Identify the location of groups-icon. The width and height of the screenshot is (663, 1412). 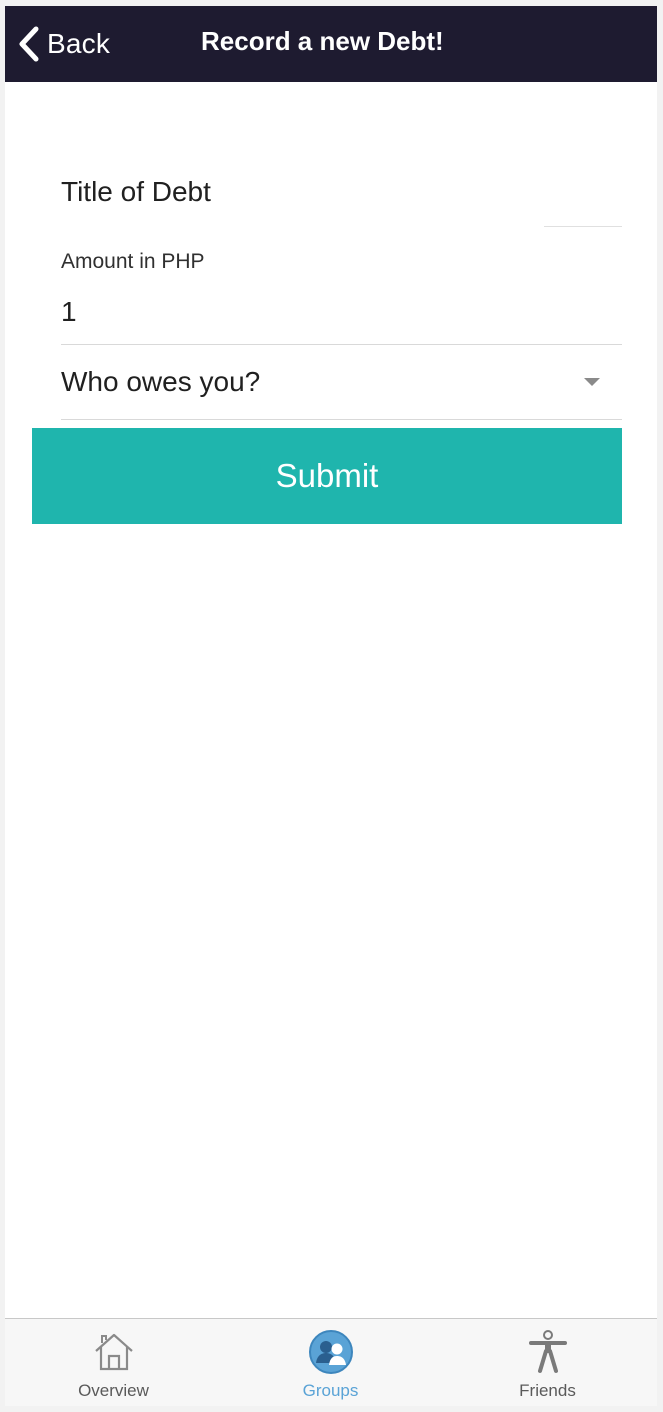
(330, 1352).